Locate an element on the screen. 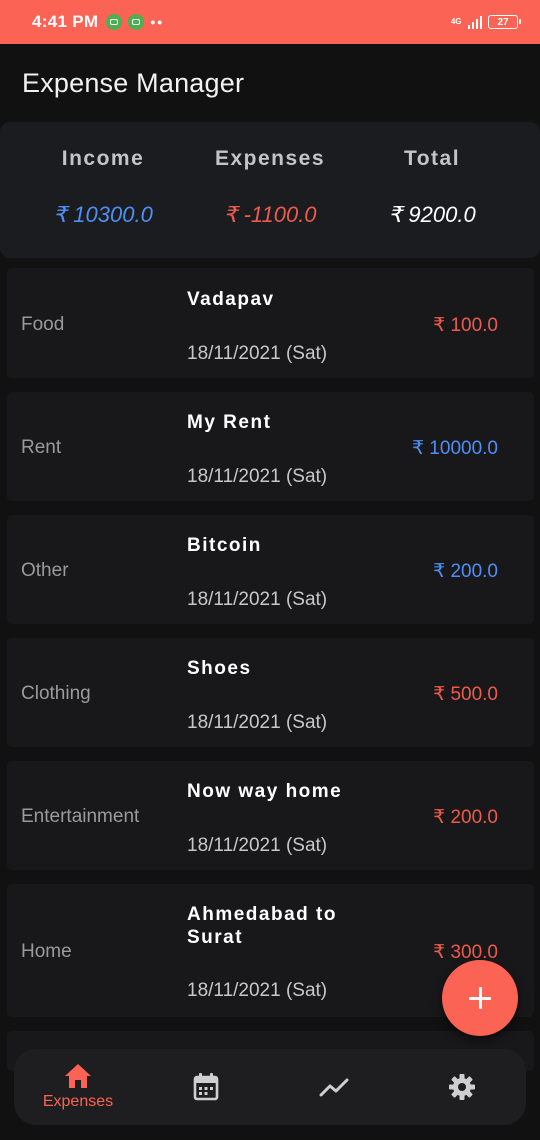  transaction-title: Now way home is located at coordinates (265, 791).